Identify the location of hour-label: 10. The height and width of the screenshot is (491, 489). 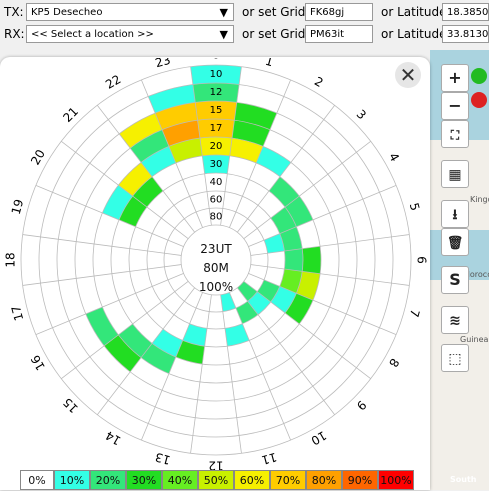
(319, 438).